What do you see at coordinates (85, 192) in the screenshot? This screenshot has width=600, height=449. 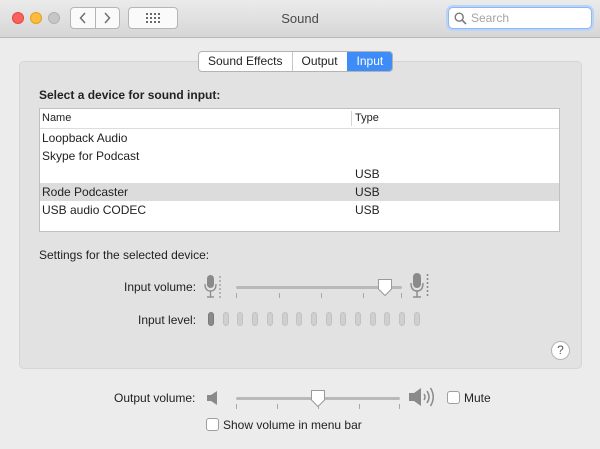 I see `device-name: Rode Podcaster` at bounding box center [85, 192].